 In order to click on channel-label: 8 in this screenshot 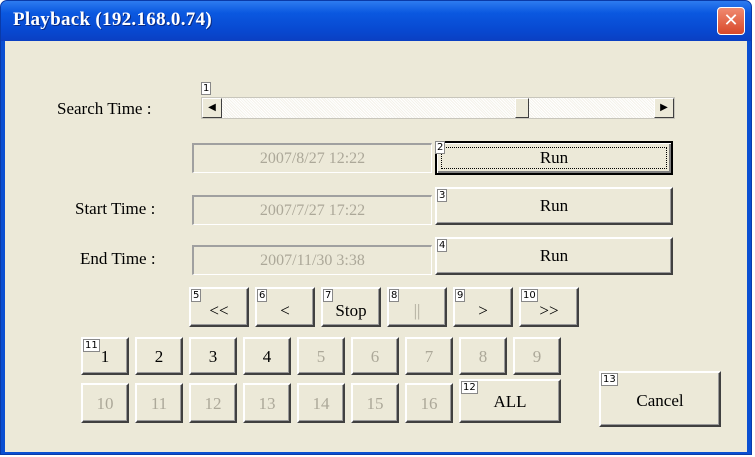, I will do `click(483, 356)`.